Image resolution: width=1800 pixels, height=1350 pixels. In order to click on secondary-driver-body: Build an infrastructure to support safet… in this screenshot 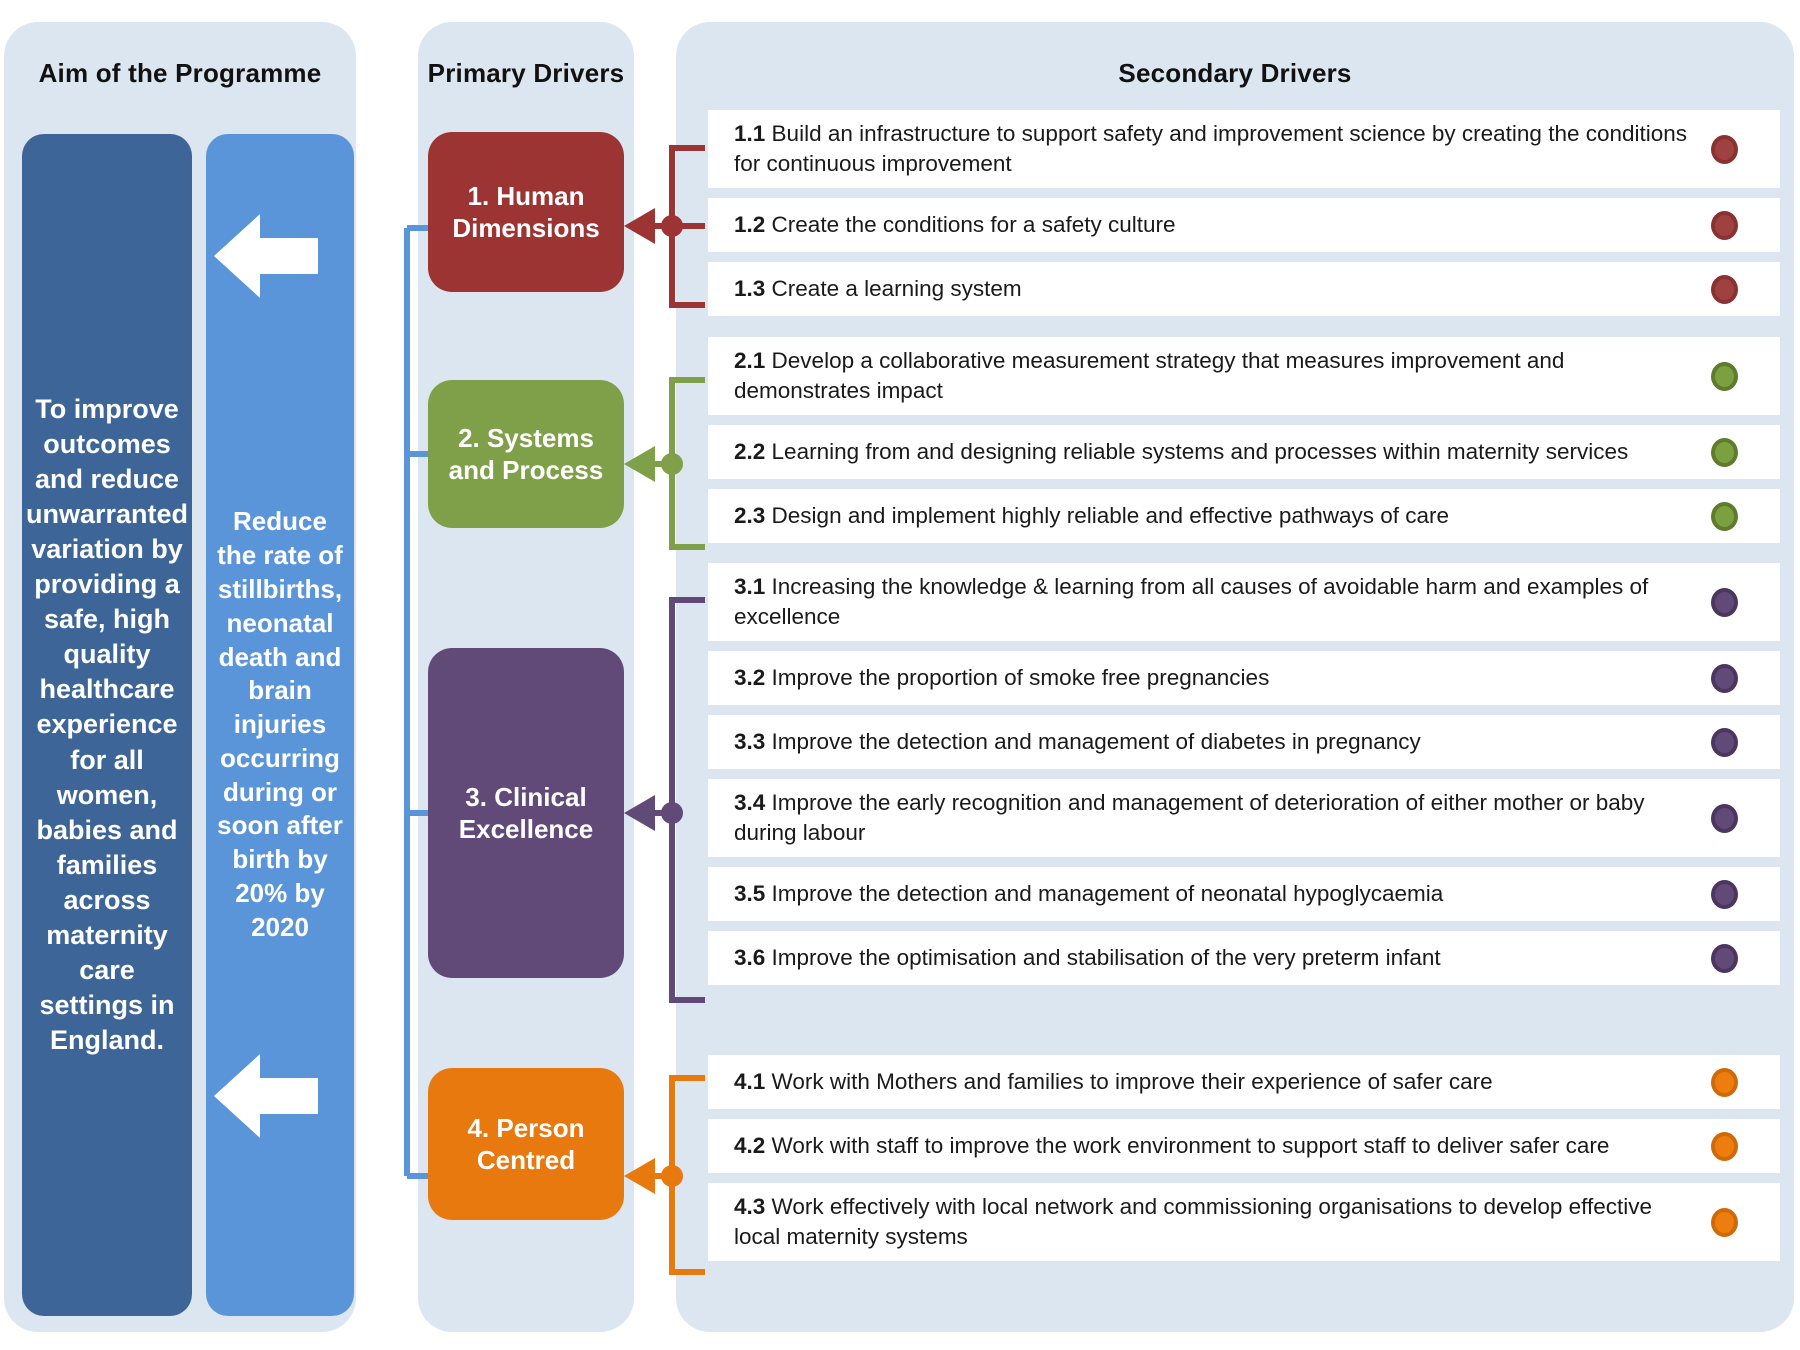, I will do `click(1211, 148)`.